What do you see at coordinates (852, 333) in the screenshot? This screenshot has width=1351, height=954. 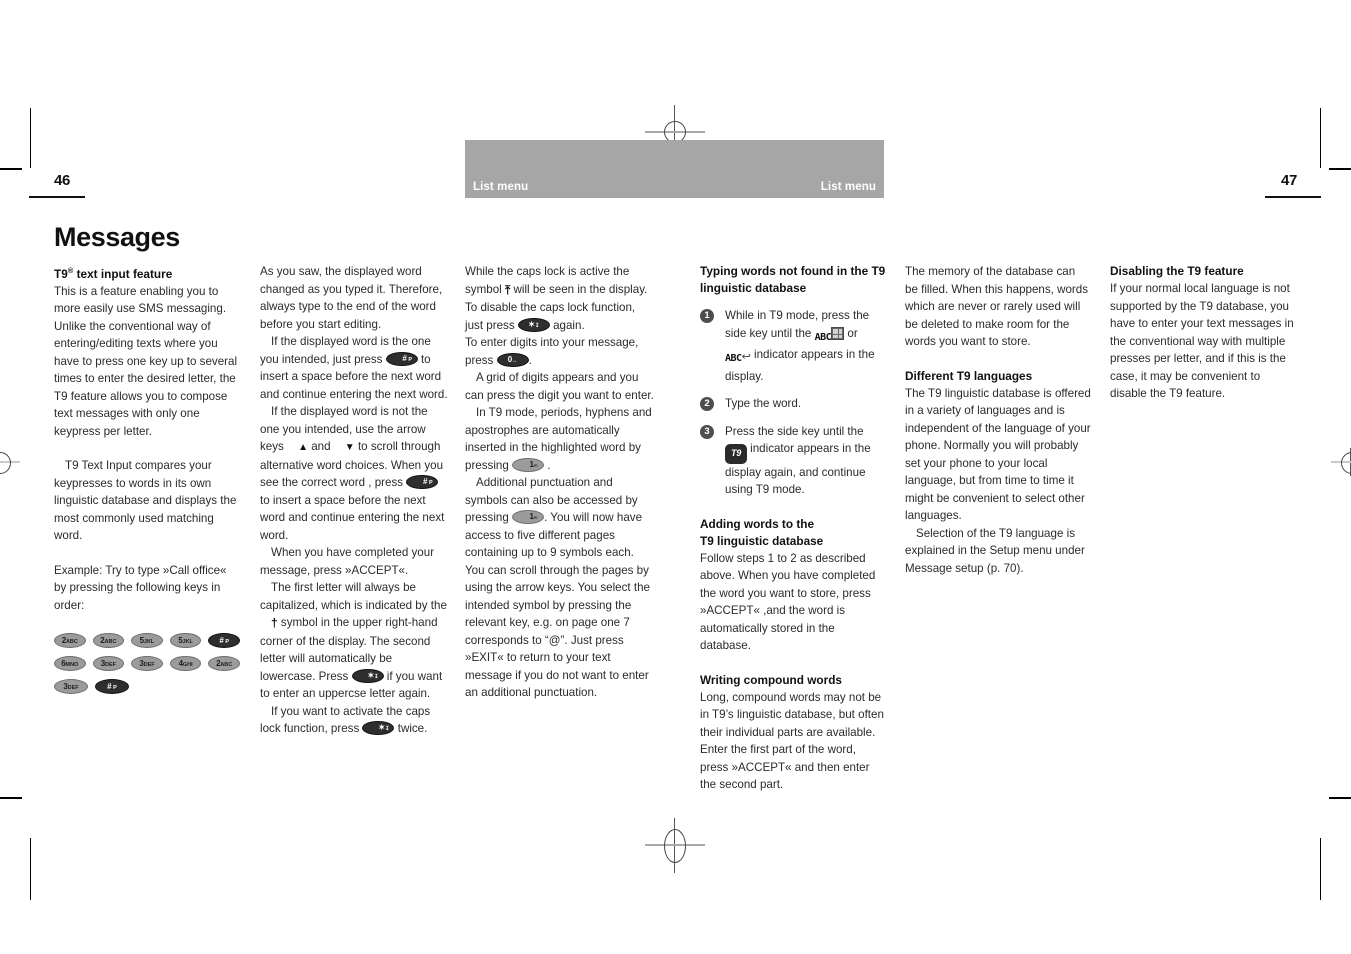 I see `step1-text-b: or` at bounding box center [852, 333].